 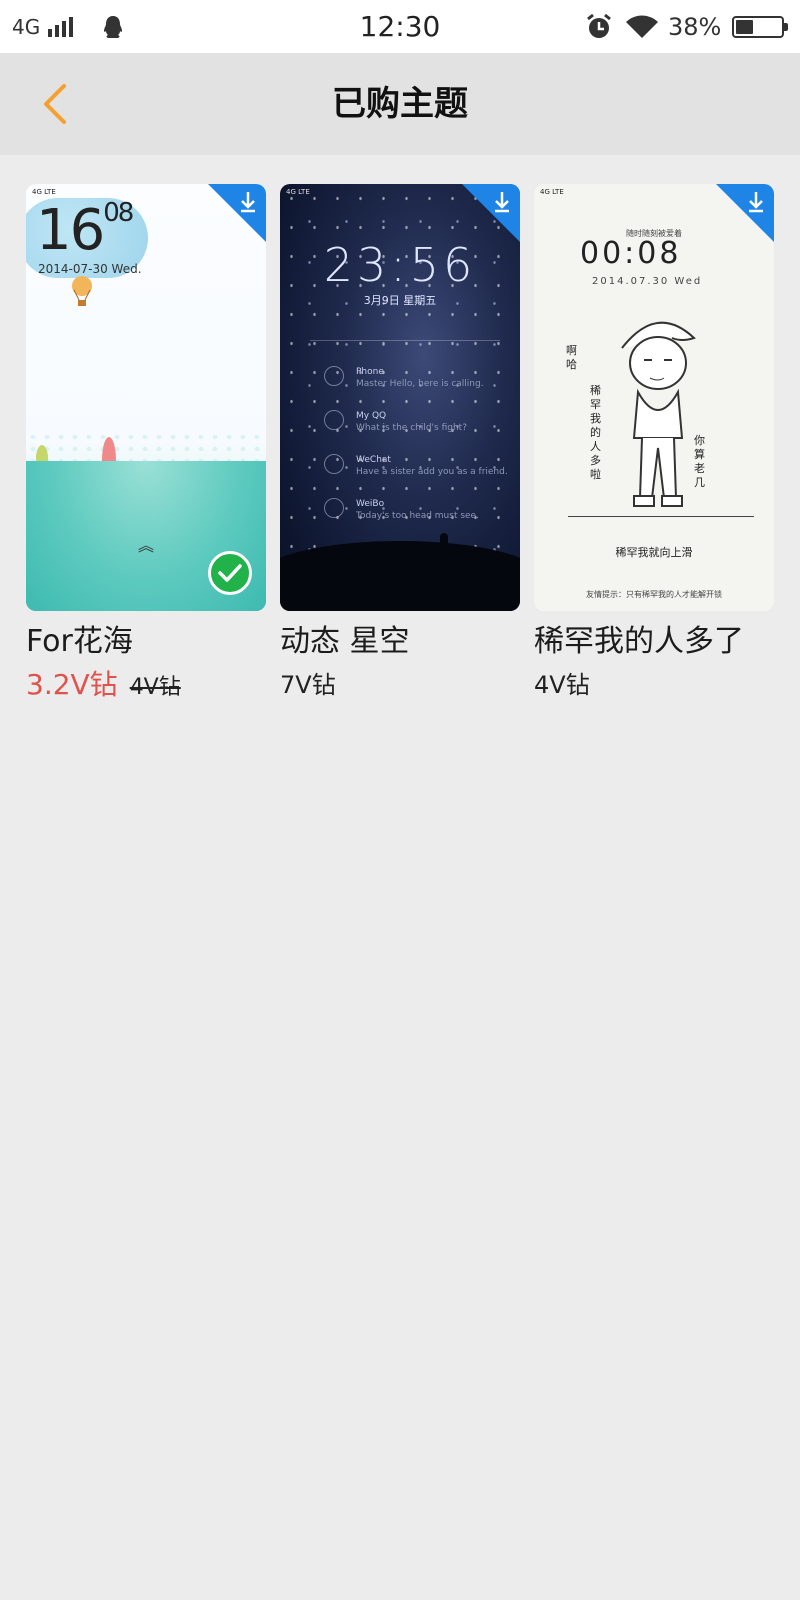 What do you see at coordinates (744, 26) in the screenshot?
I see `battery-level-fill` at bounding box center [744, 26].